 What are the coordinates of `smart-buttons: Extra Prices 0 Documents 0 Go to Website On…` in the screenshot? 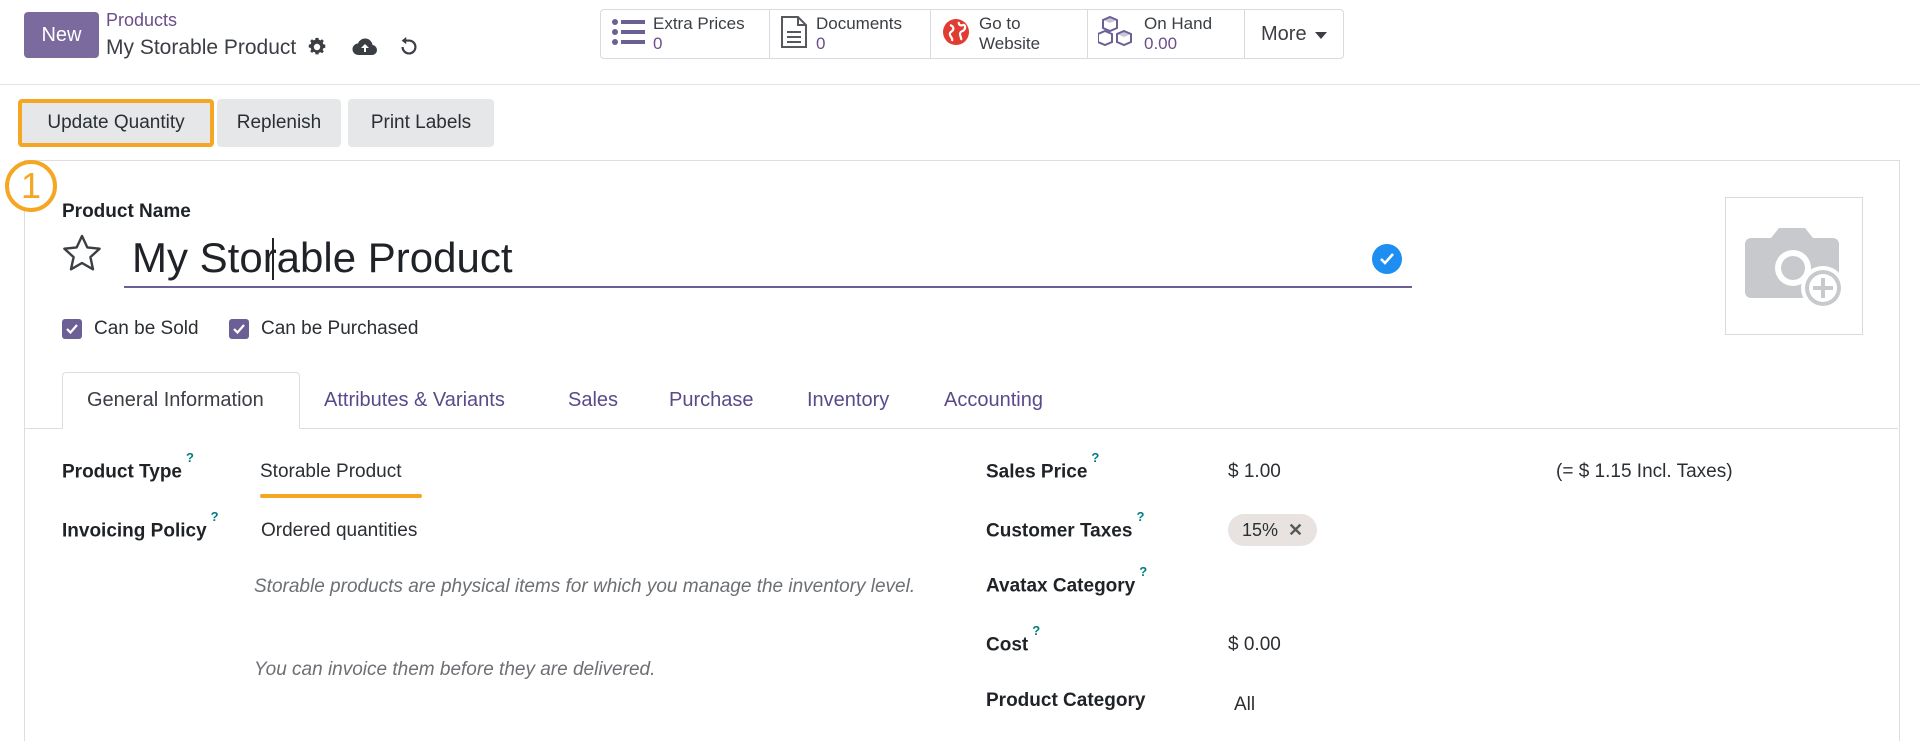 It's located at (972, 34).